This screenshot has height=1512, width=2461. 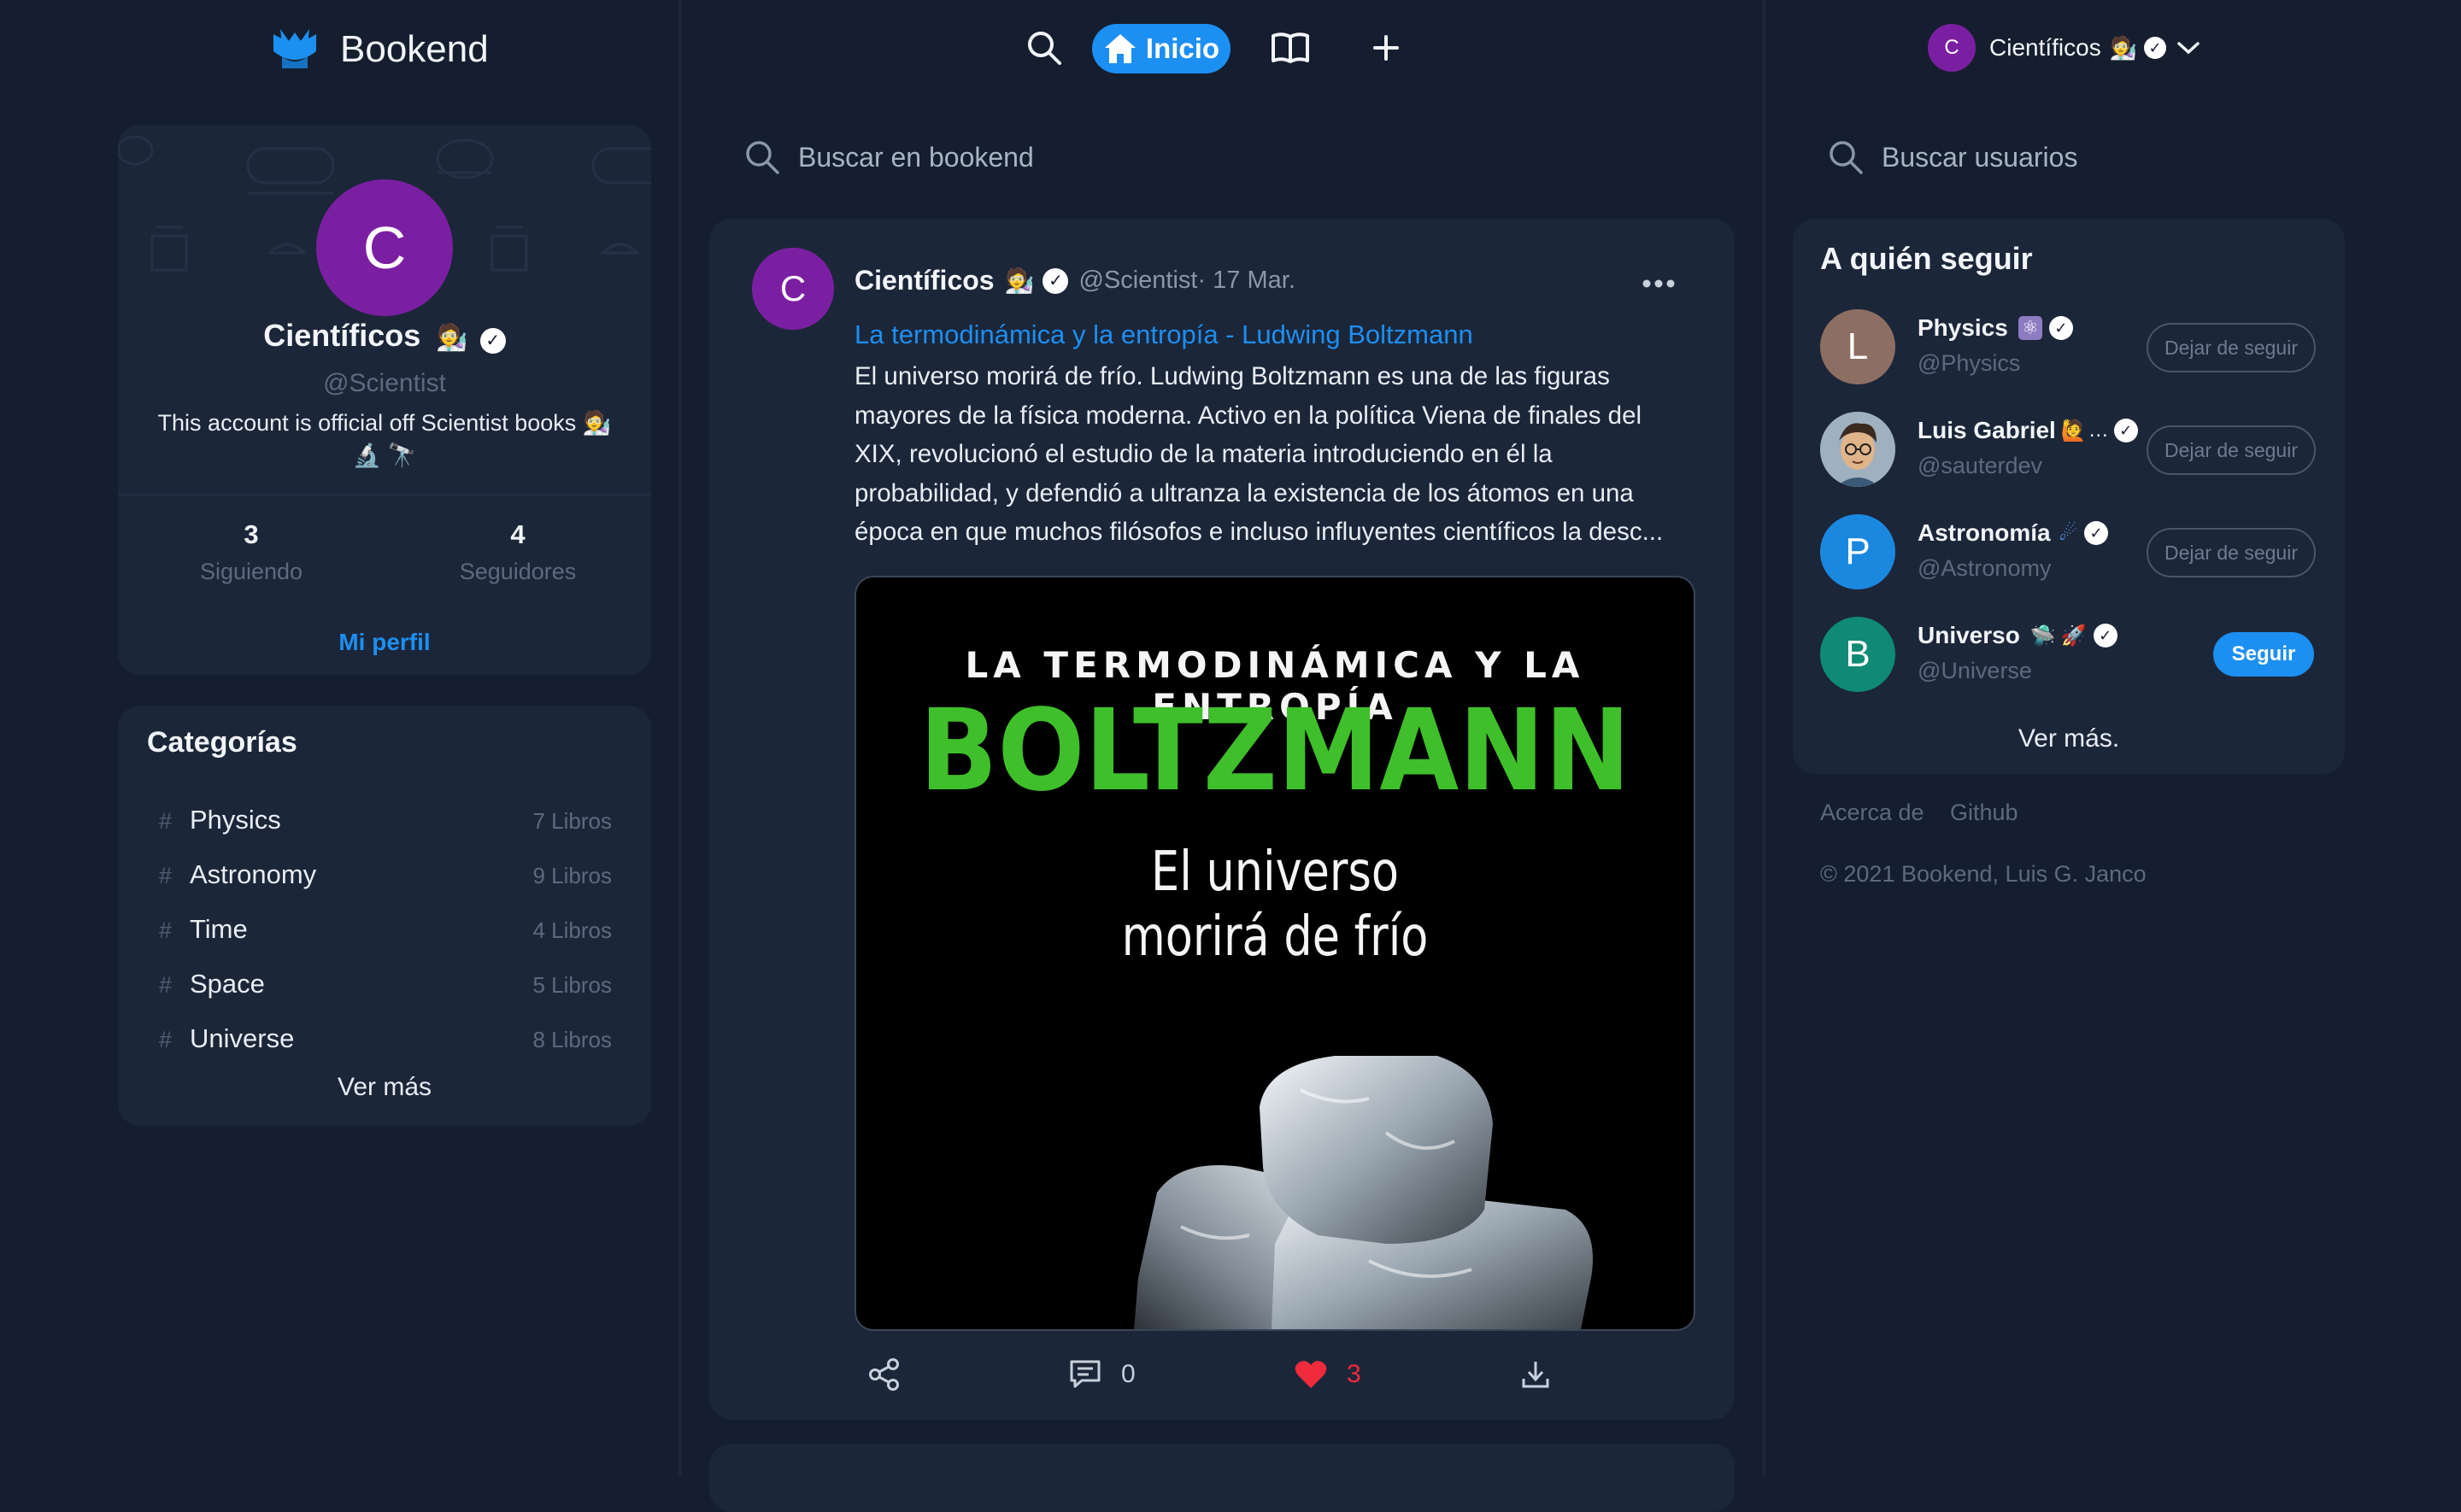 I want to click on left-divider, so click(x=680, y=738).